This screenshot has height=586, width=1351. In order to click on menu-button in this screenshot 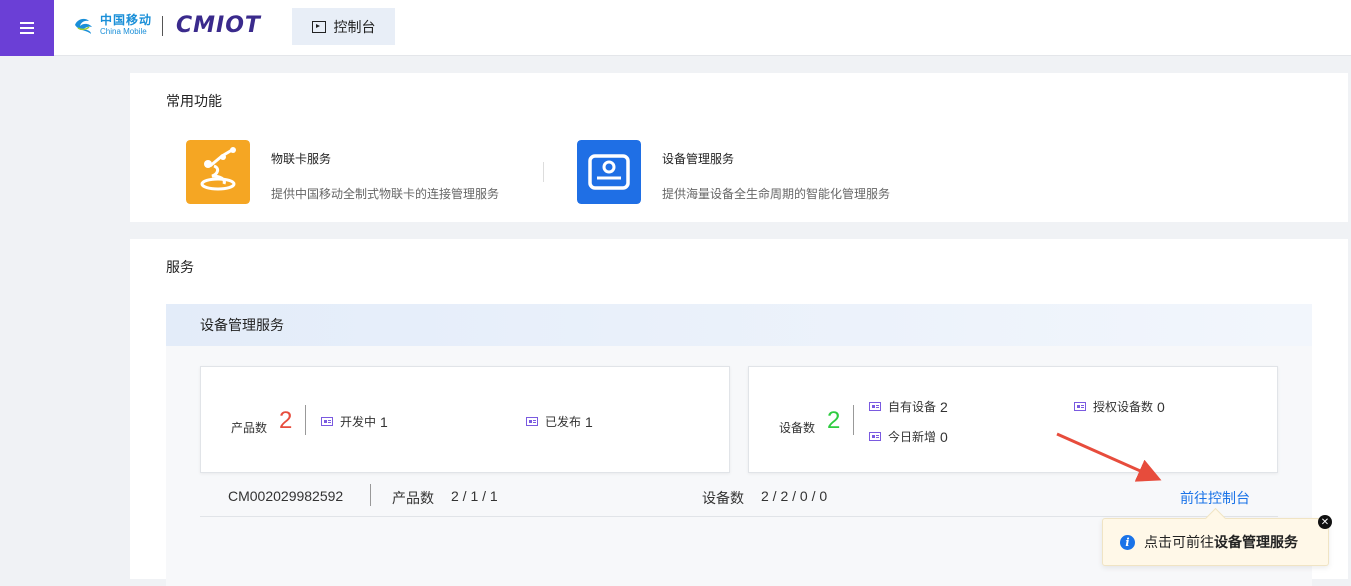, I will do `click(27, 28)`.